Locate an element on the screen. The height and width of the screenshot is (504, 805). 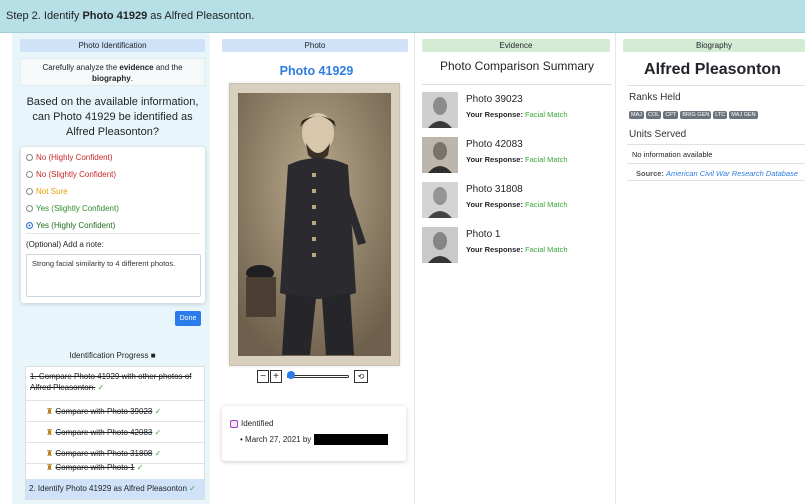
zoom-slider is located at coordinates (318, 376).